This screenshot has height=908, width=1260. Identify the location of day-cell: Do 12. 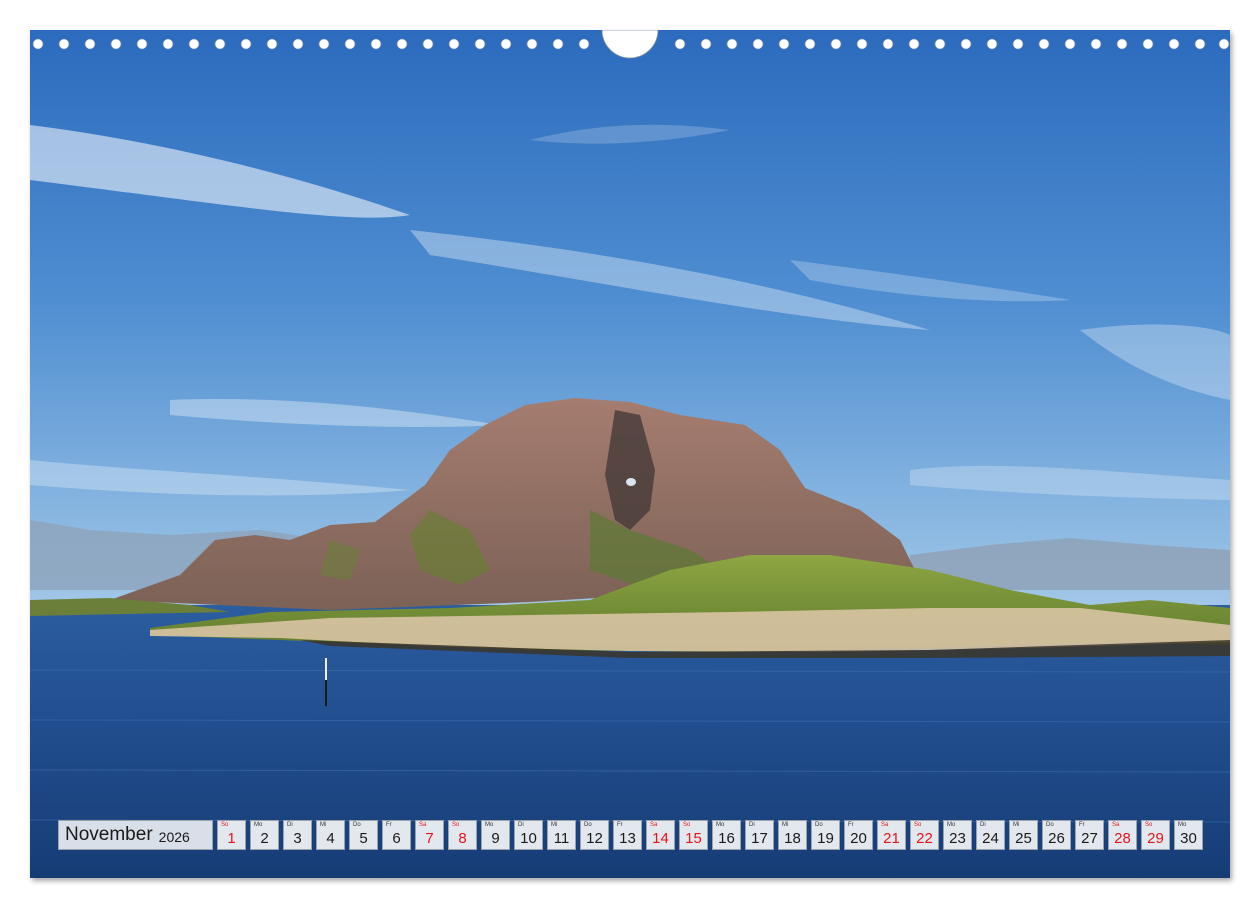
(594, 835).